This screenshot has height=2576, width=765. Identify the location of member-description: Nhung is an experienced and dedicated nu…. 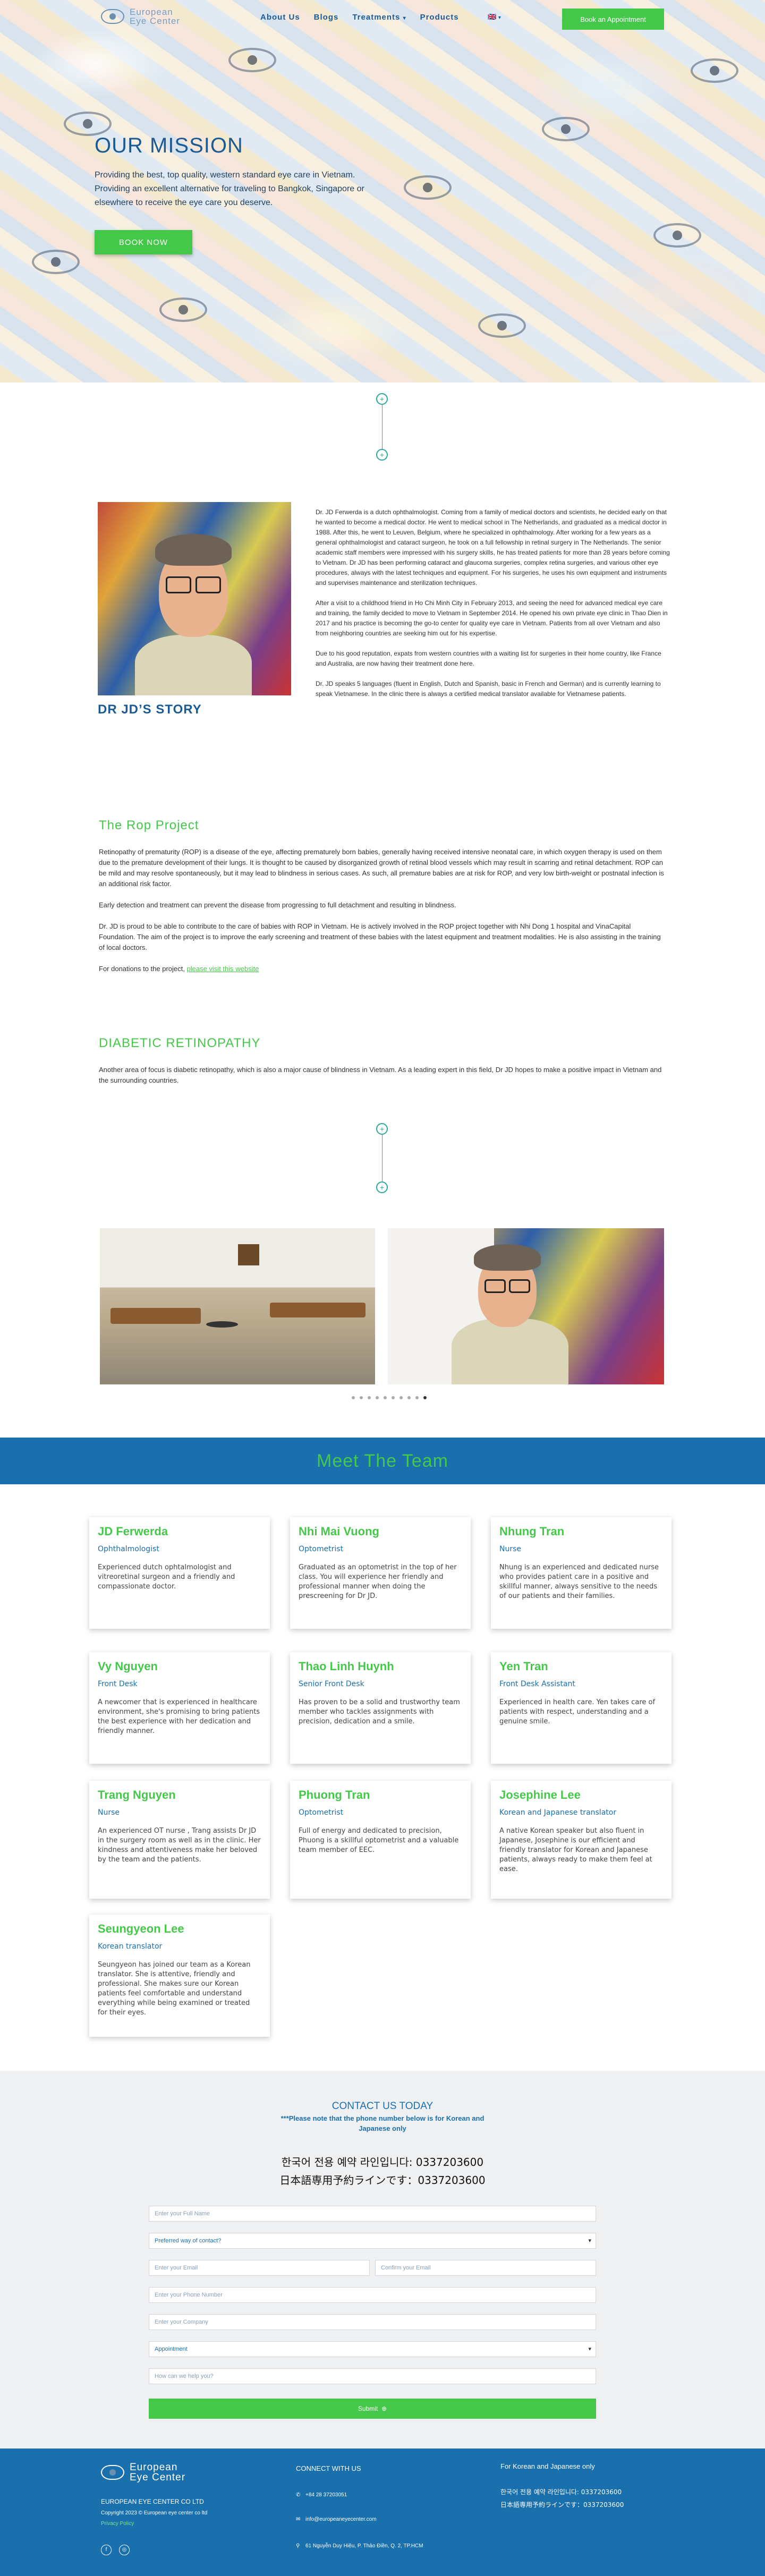
(579, 1581).